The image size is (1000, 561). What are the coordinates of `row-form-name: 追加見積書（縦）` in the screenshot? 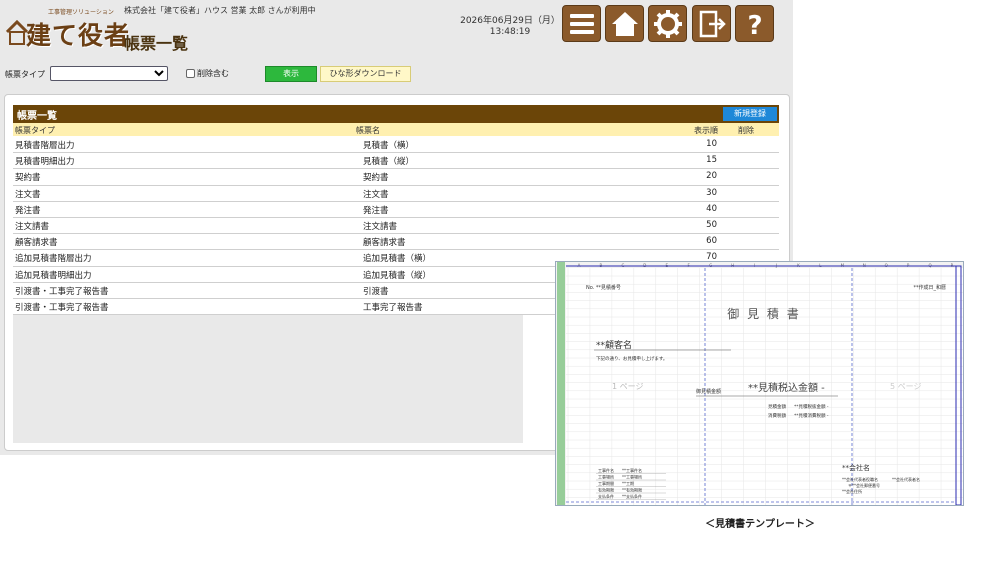 It's located at (397, 275).